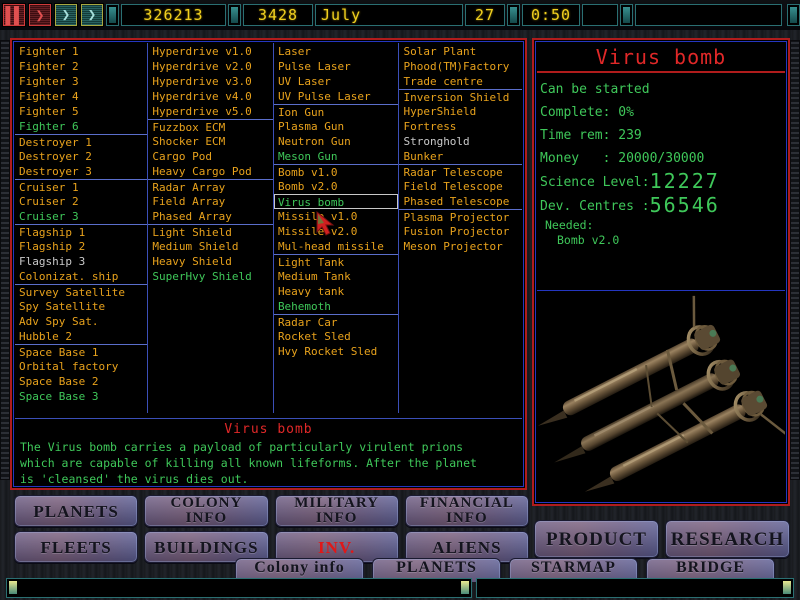  Describe the element at coordinates (595, 206) in the screenshot. I see `dev-label: Dev. Centres :` at that location.